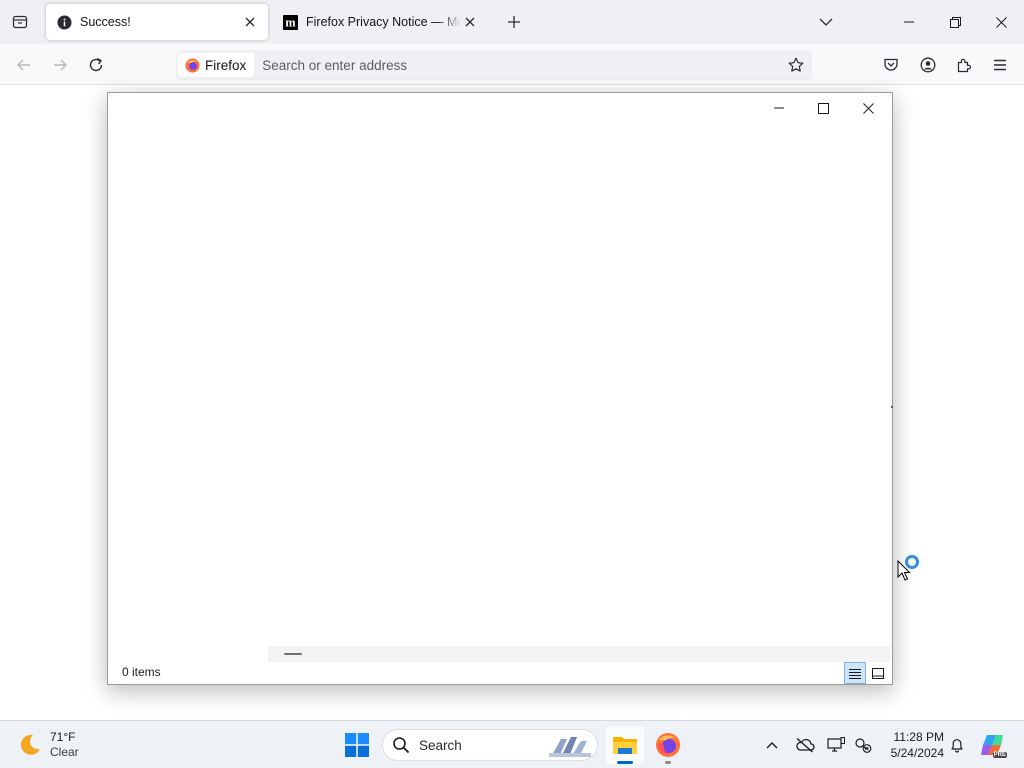  I want to click on weather-temperature: 71°F, so click(63, 737).